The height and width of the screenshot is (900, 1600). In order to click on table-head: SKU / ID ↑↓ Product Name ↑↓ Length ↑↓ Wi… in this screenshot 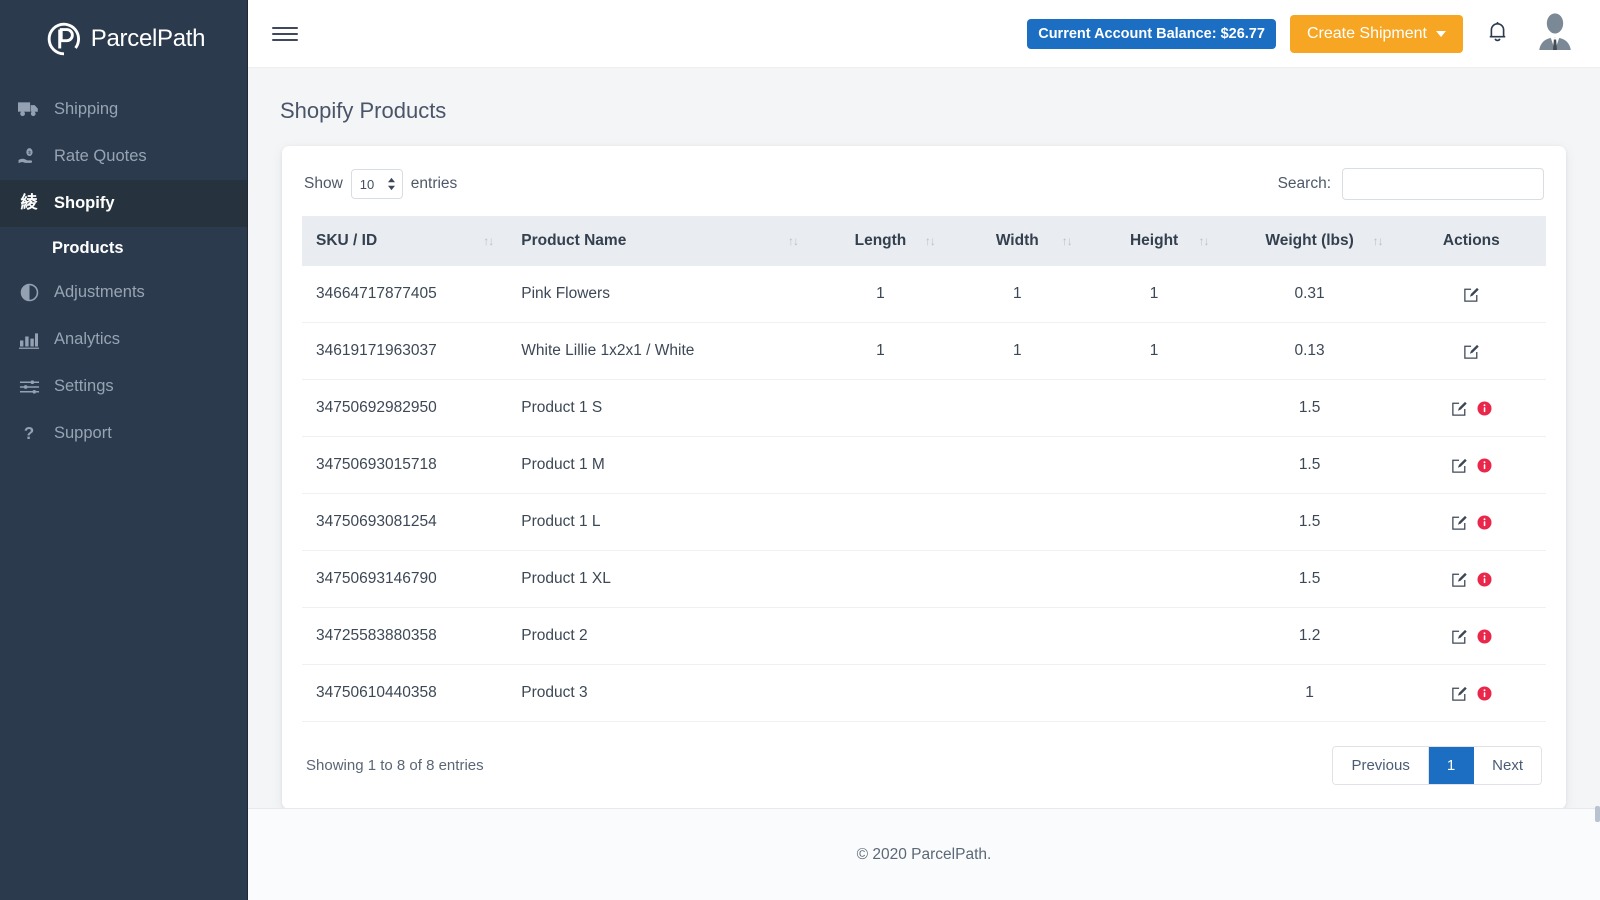, I will do `click(924, 241)`.